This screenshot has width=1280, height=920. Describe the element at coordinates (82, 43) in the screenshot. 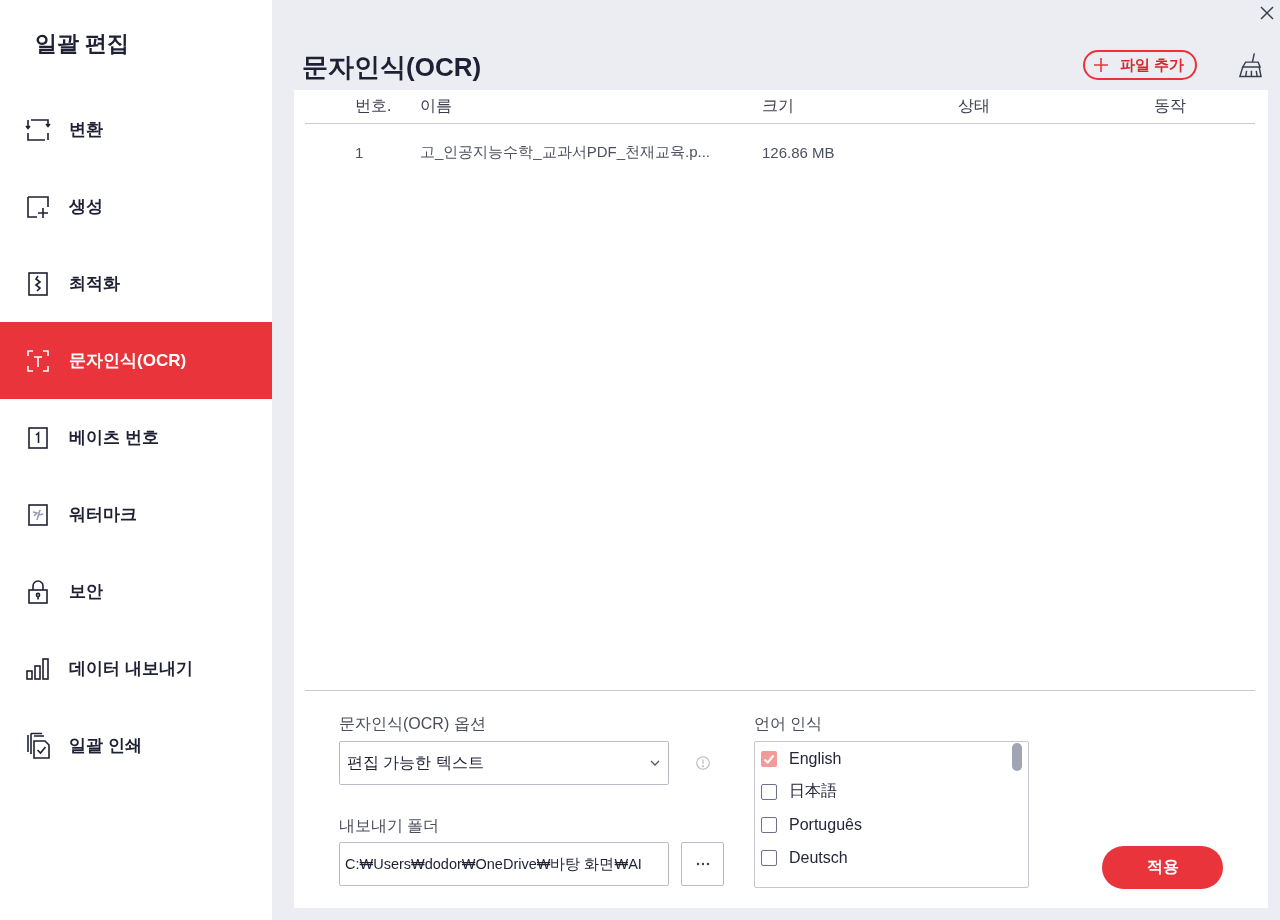

I see `sidebar-title: 일괄 편집` at that location.